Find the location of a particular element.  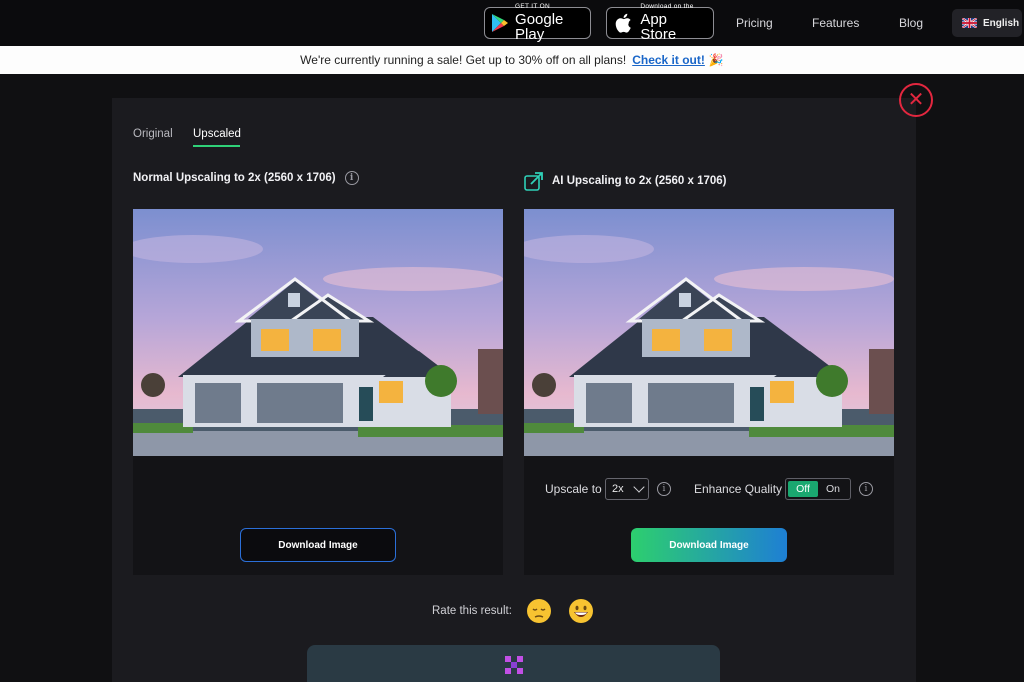

tab-original: Original is located at coordinates (153, 134).